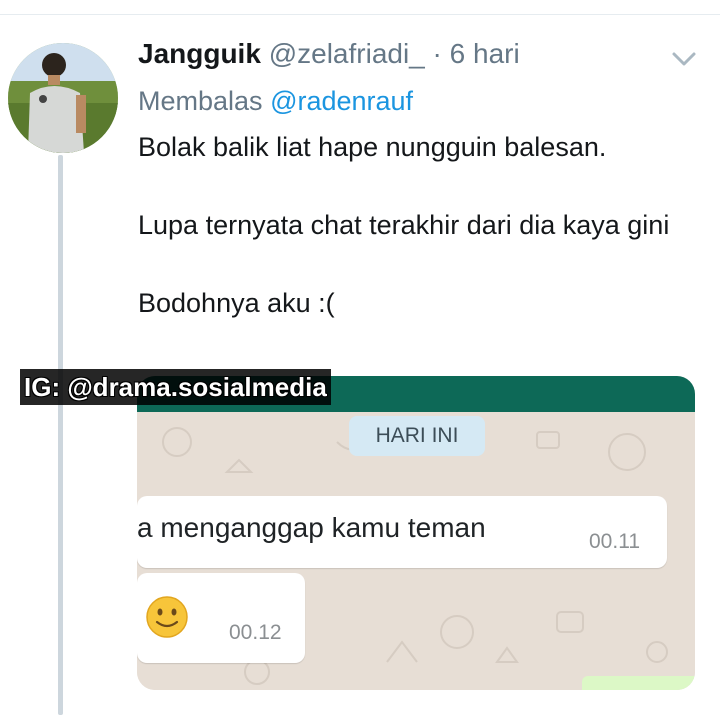 Image resolution: width=720 pixels, height=720 pixels. What do you see at coordinates (200, 101) in the screenshot?
I see `reply-prefix: Membalas` at bounding box center [200, 101].